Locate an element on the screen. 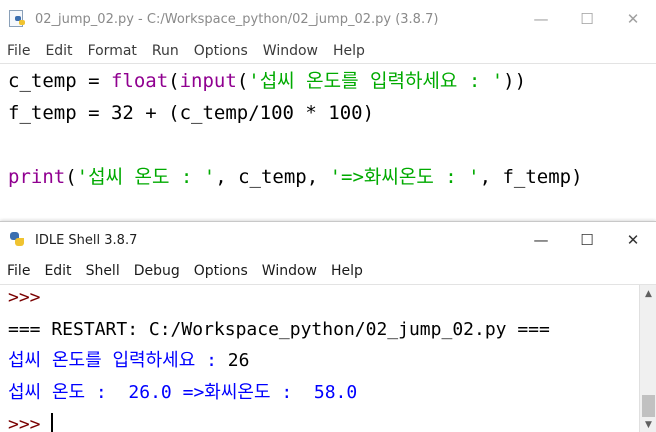 Image resolution: width=656 pixels, height=432 pixels. scroll-up-icon: ▲ is located at coordinates (648, 293).